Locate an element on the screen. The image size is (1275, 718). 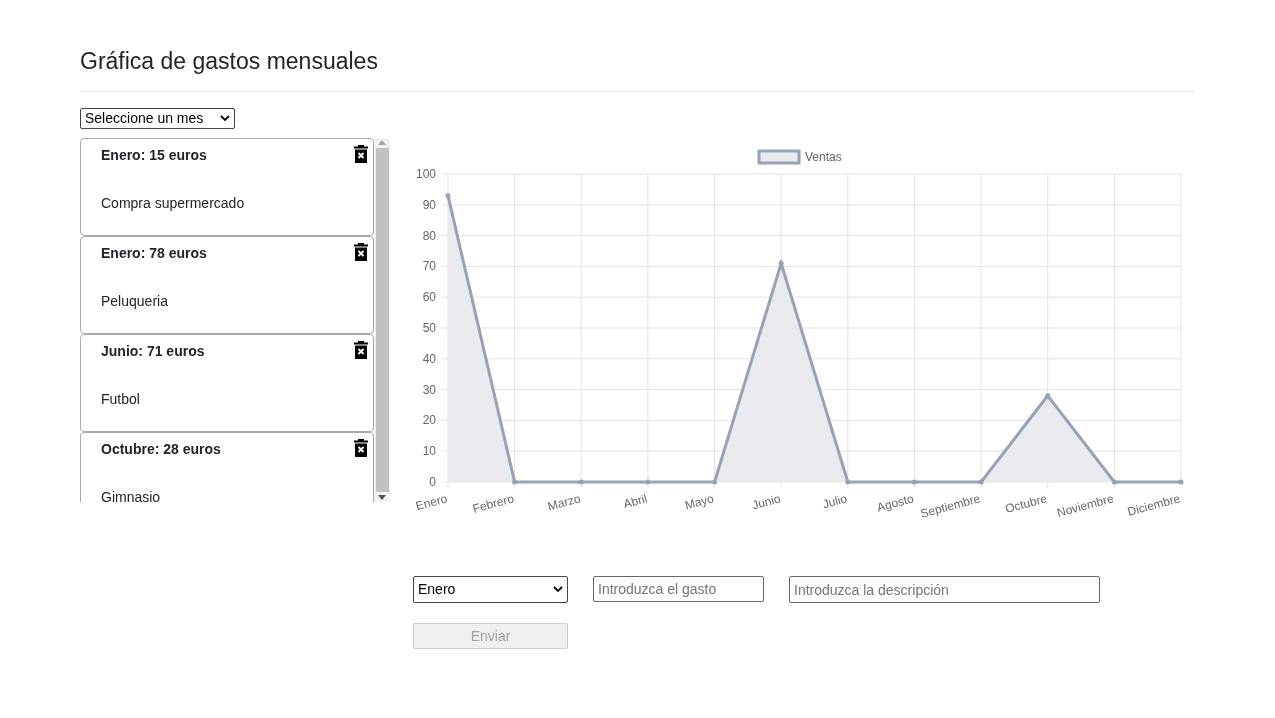
month-dropdown: Enero is located at coordinates (490, 589).